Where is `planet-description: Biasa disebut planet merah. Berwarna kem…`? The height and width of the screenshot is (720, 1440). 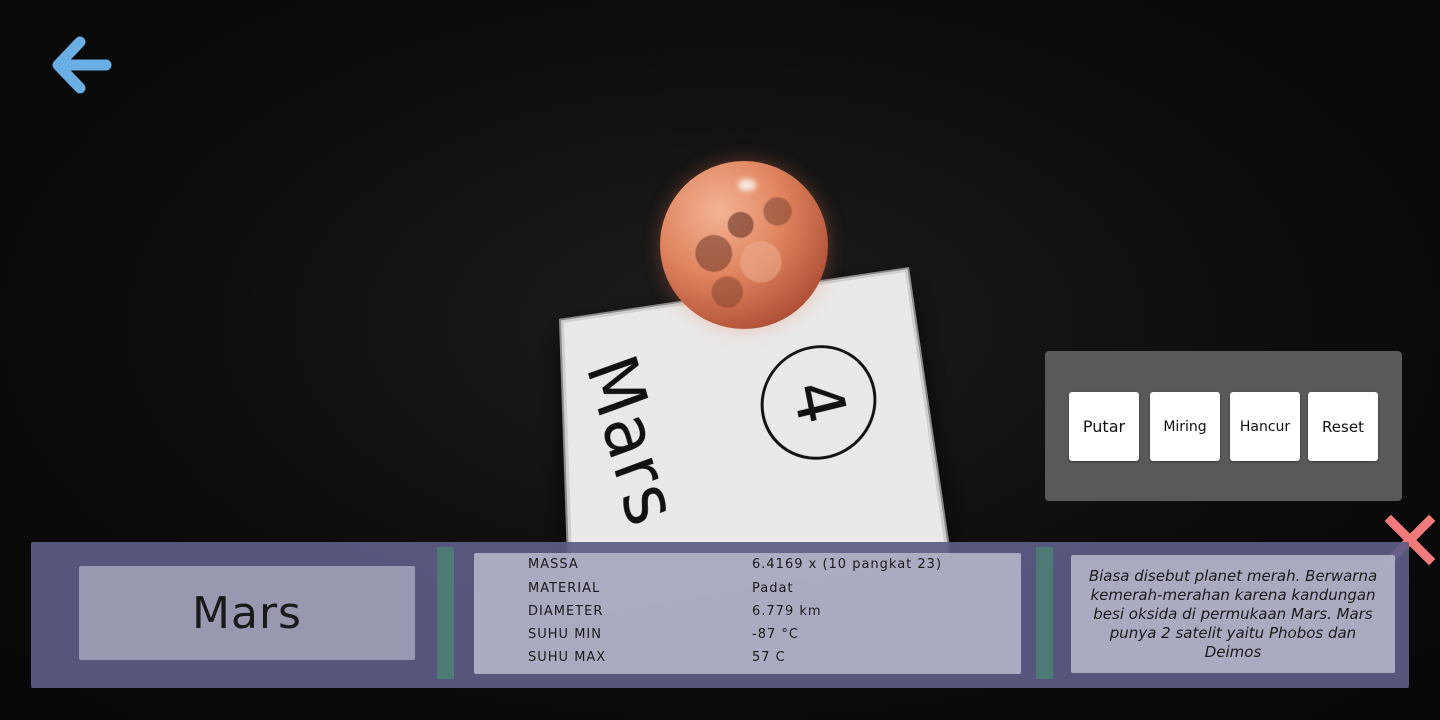 planet-description: Biasa disebut planet merah. Berwarna kem… is located at coordinates (1233, 613).